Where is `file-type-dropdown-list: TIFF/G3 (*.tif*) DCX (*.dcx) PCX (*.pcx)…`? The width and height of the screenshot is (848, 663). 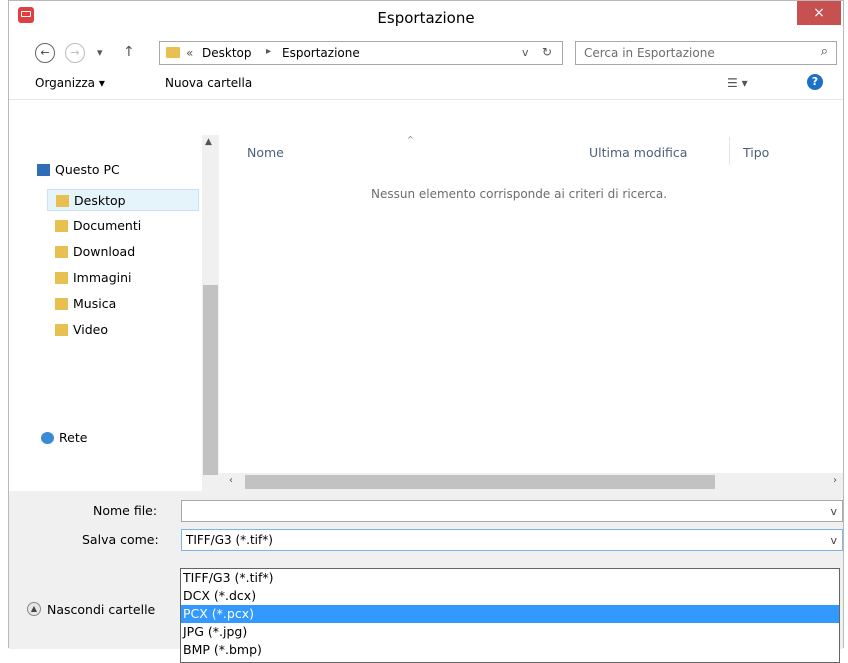 file-type-dropdown-list: TIFF/G3 (*.tif*) DCX (*.dcx) PCX (*.pcx)… is located at coordinates (510, 615).